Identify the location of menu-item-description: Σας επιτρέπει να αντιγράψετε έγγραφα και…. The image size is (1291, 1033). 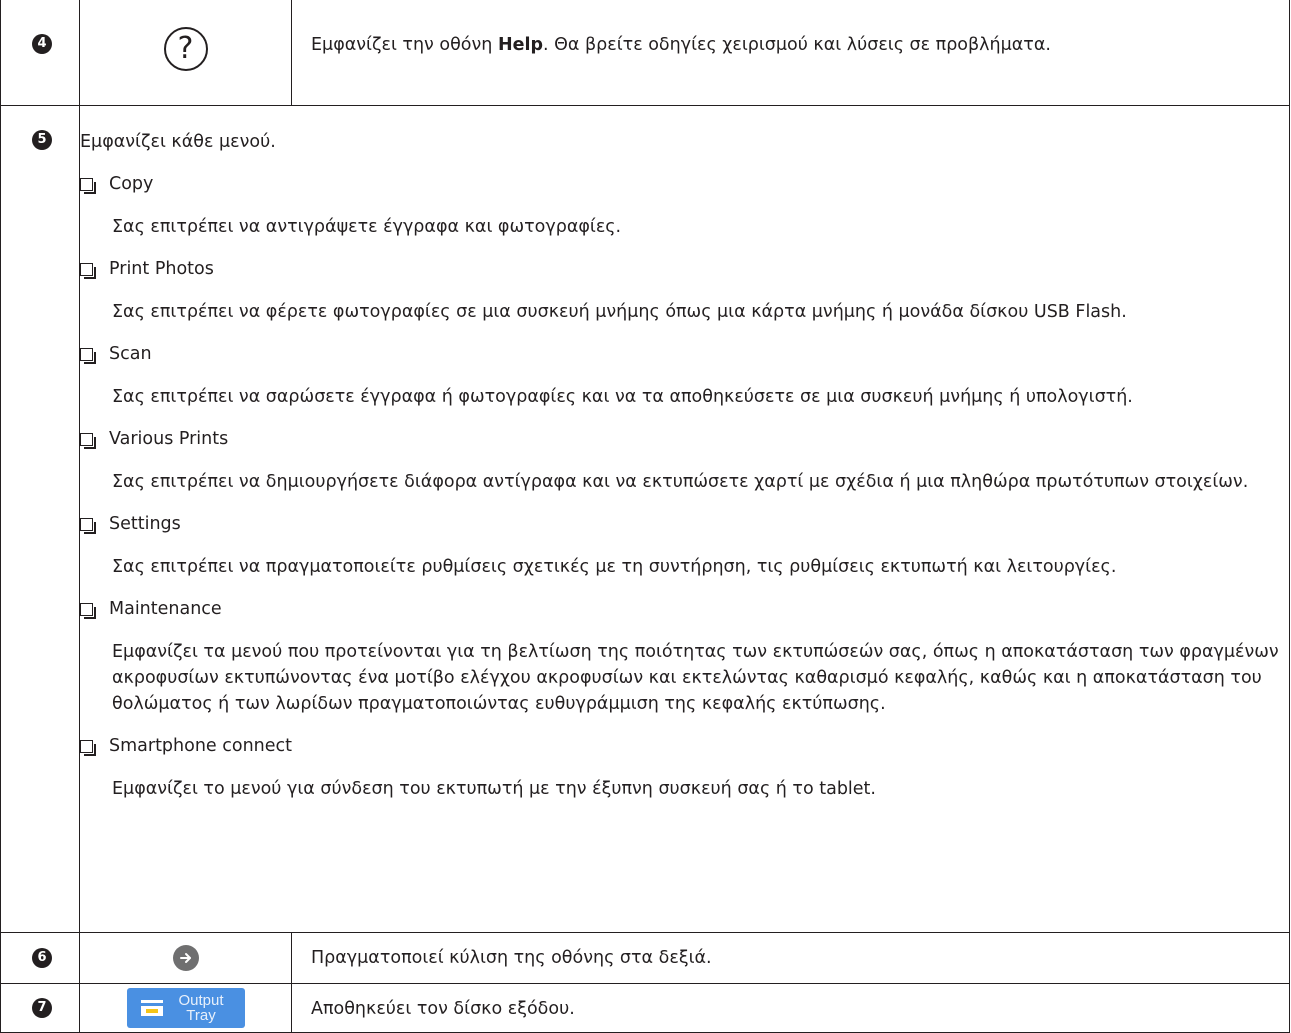
(367, 227).